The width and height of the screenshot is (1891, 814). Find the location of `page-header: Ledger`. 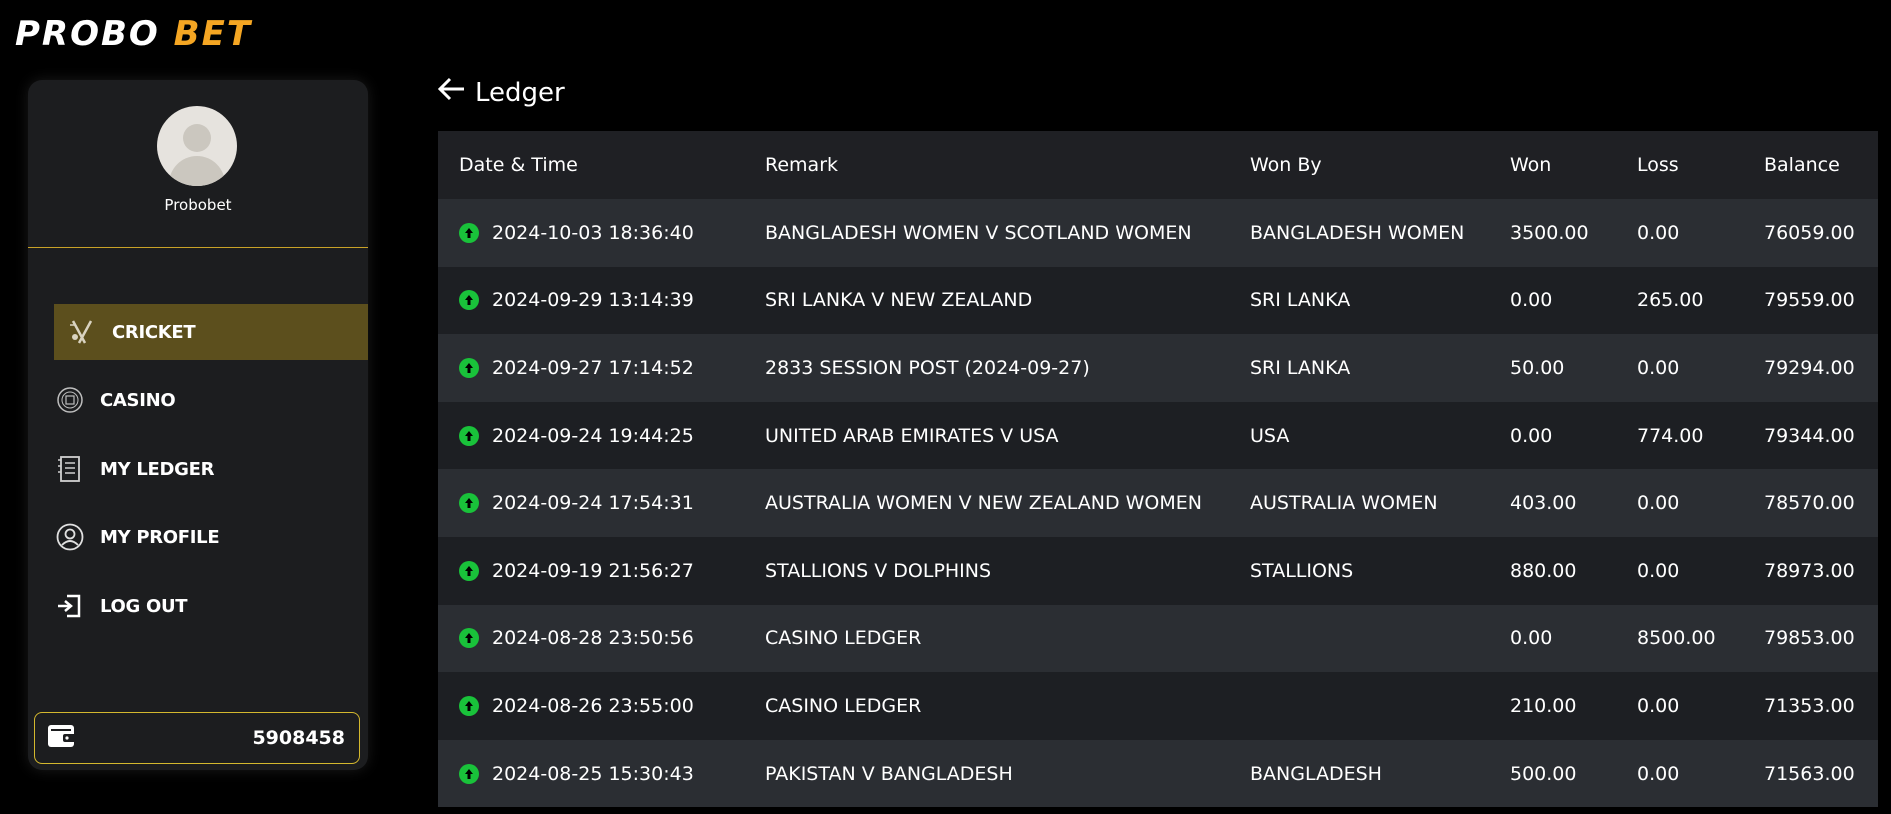

page-header: Ledger is located at coordinates (501, 92).